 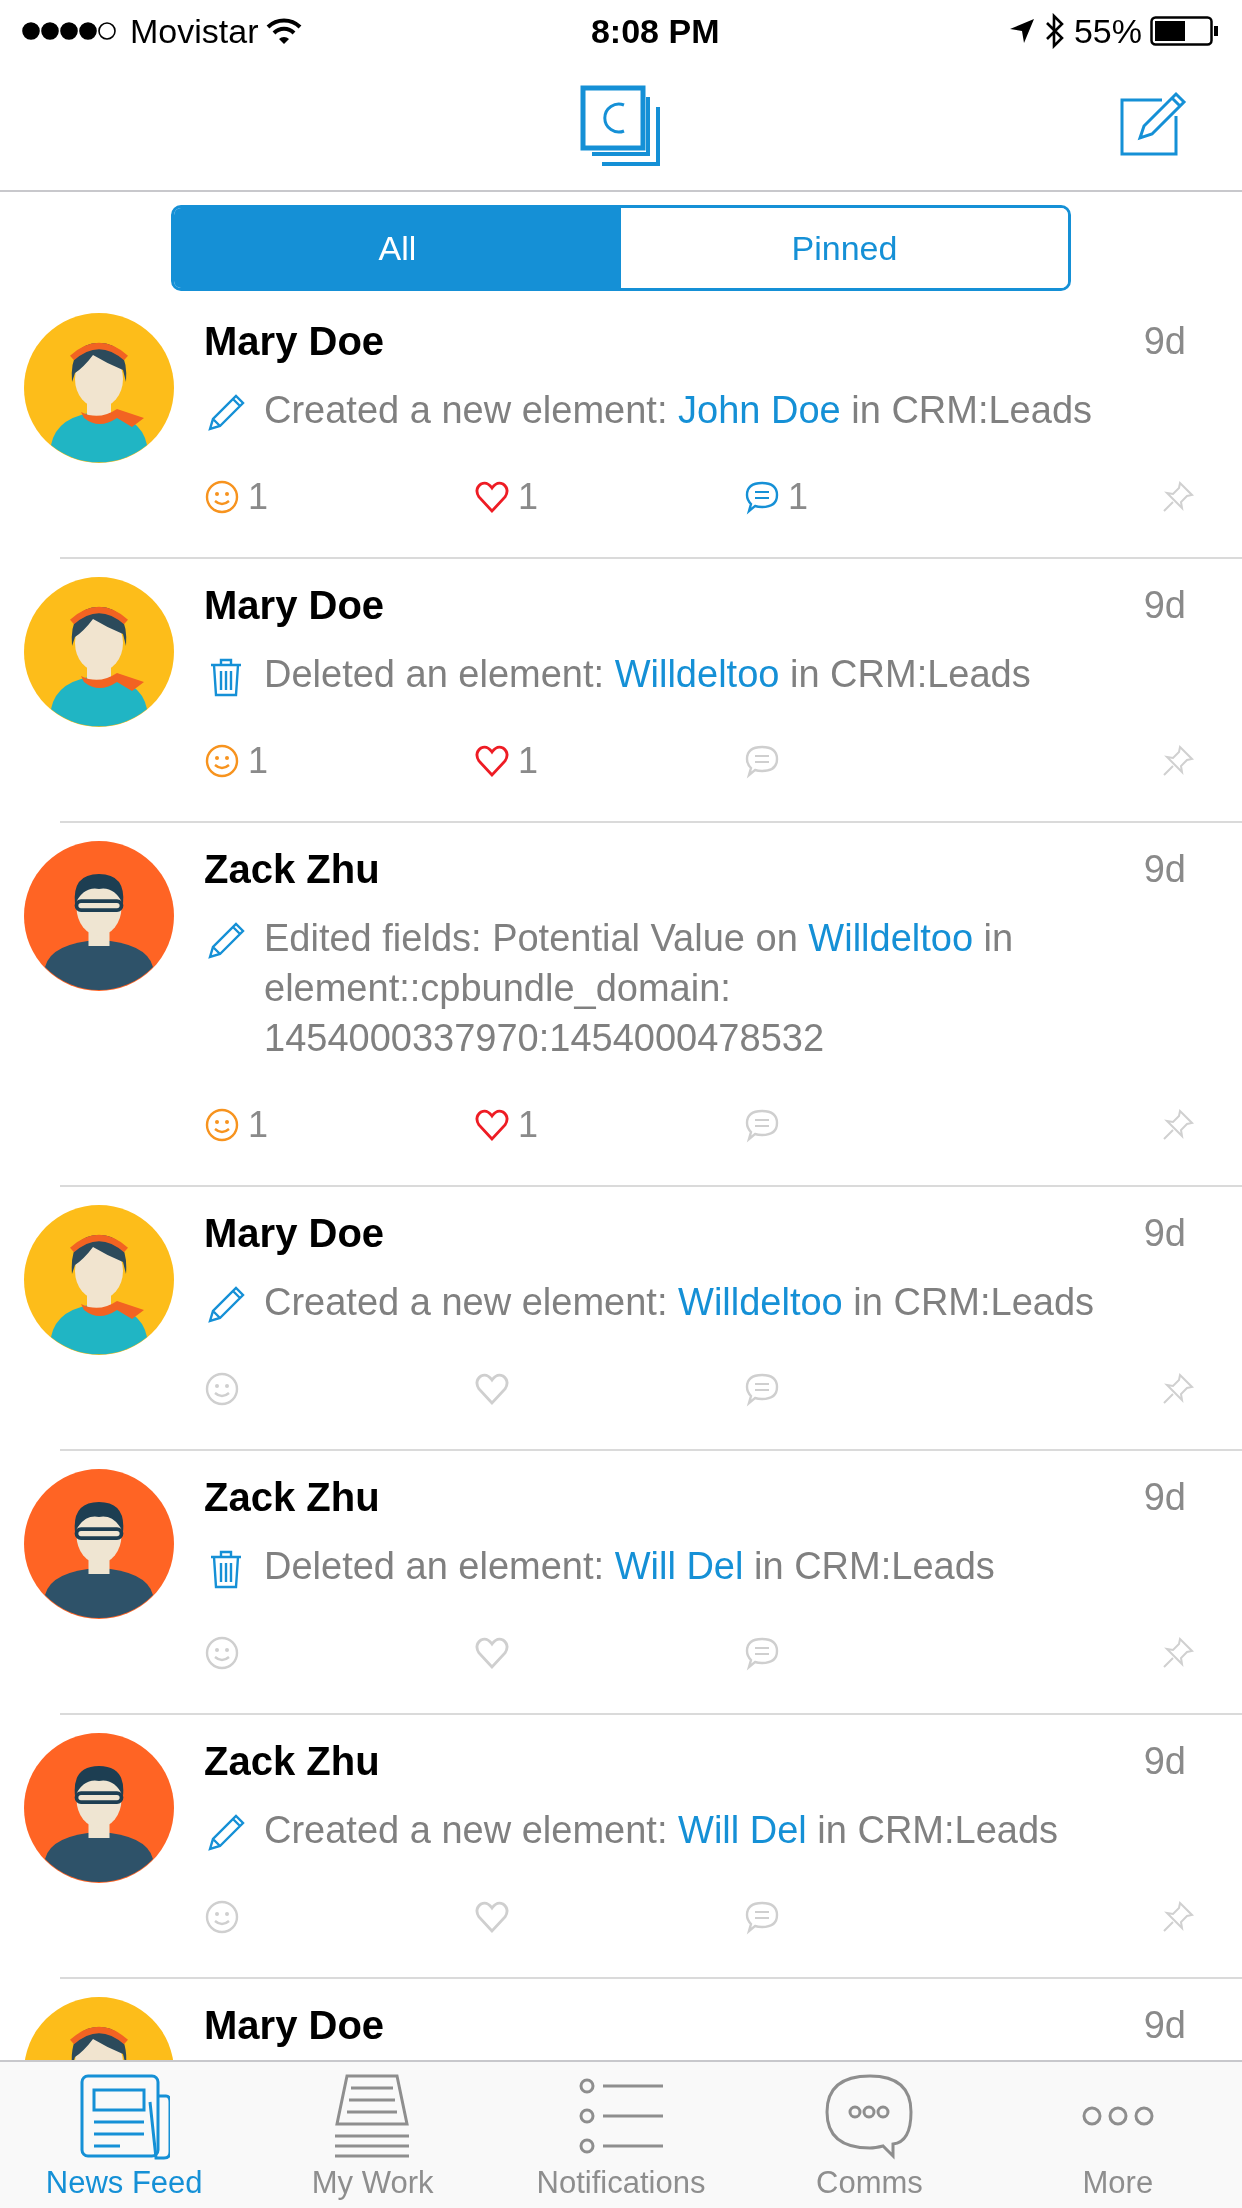 I want to click on activity-text: Created a new element: Will Del in CRM:Leads, so click(x=661, y=1830).